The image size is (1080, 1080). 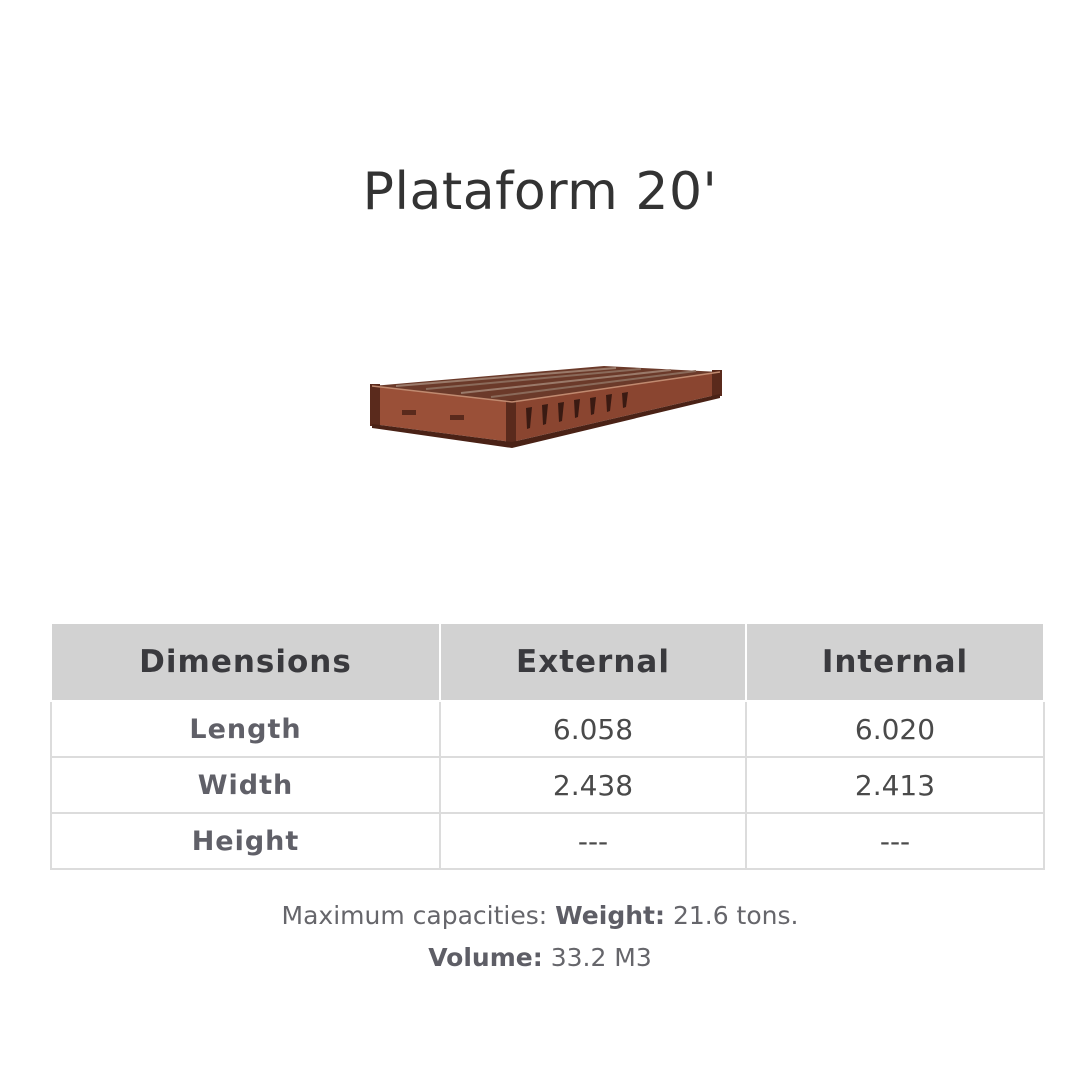 I want to click on length-external: 6.058, so click(x=593, y=729).